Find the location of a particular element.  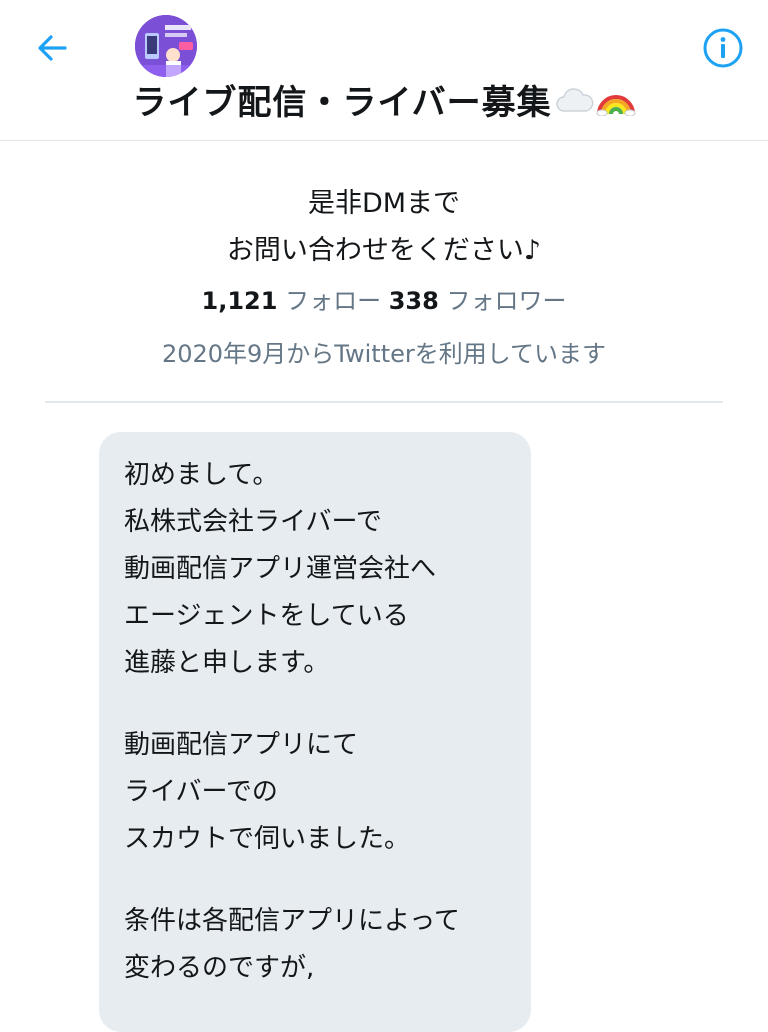

joined-date: 2020年9月からTwitterを利用しています is located at coordinates (384, 354).